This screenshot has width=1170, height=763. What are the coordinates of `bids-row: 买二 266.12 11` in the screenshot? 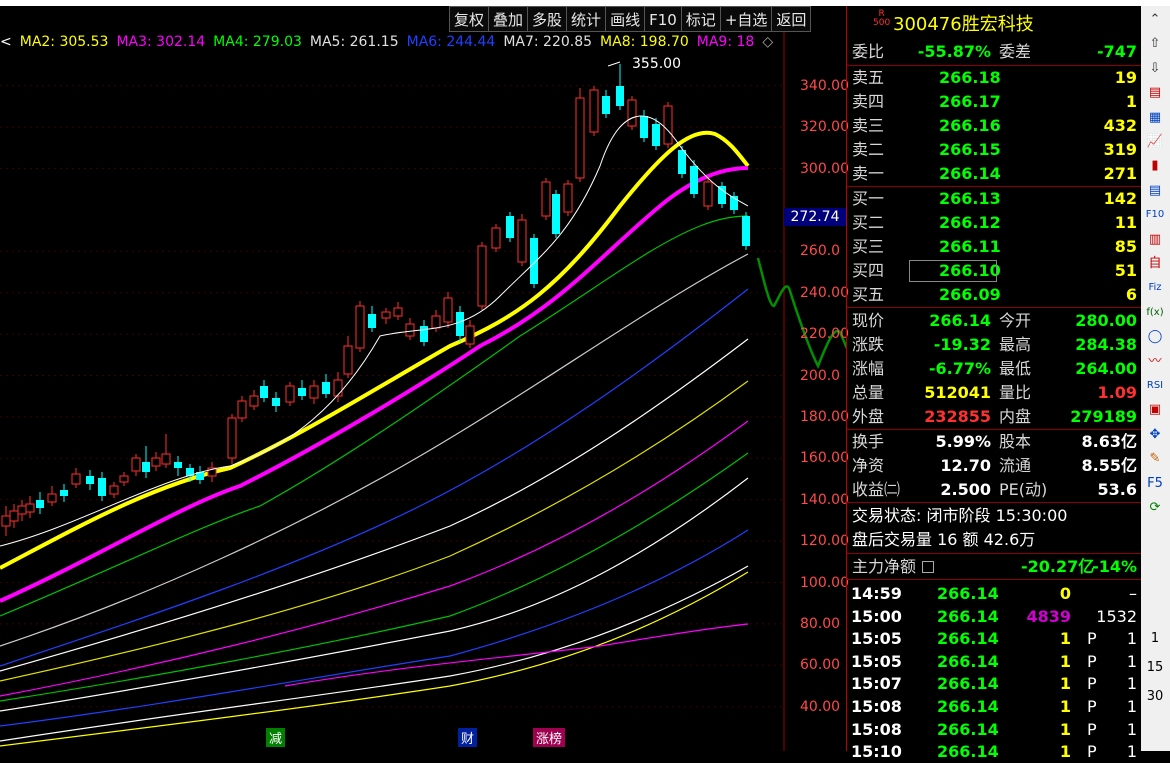 It's located at (994, 222).